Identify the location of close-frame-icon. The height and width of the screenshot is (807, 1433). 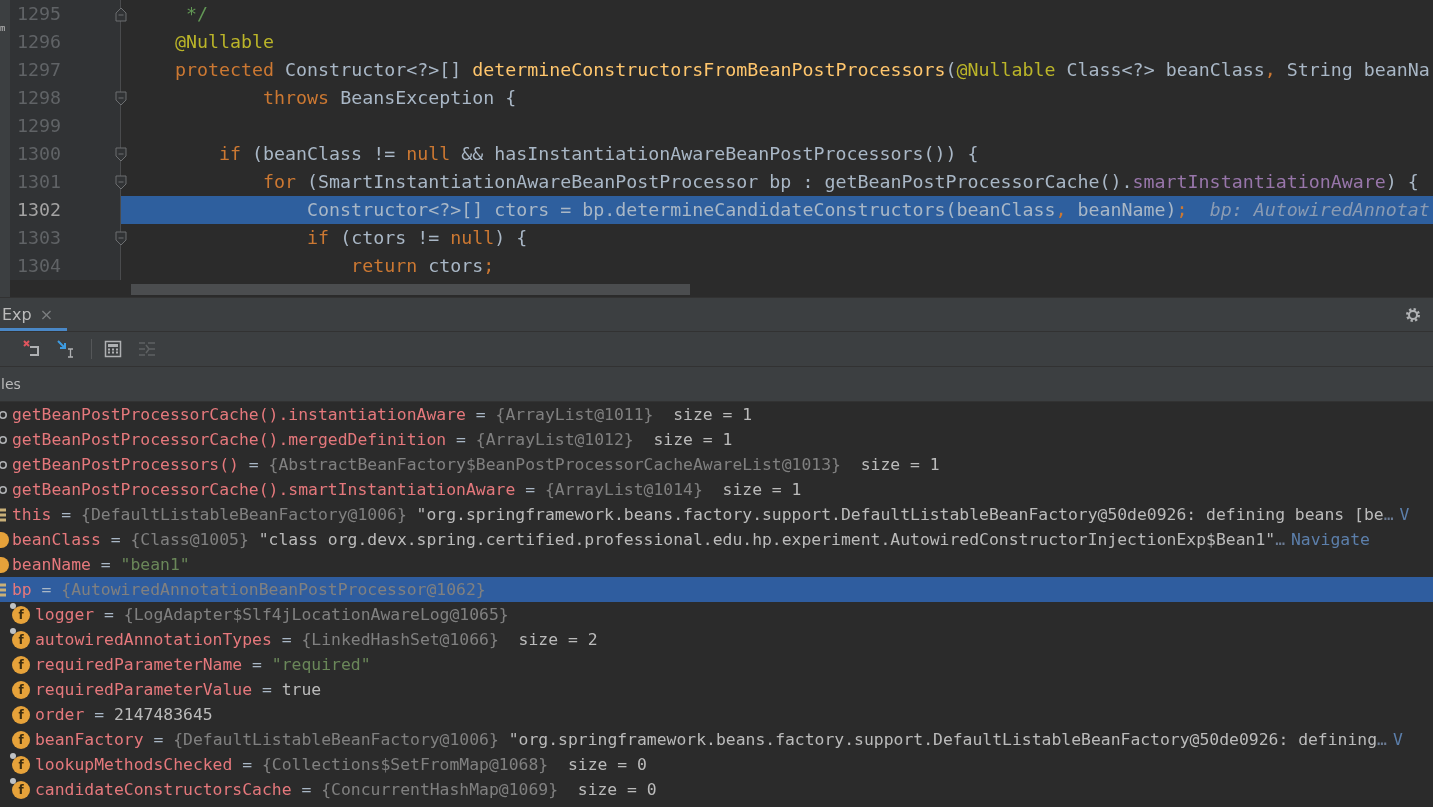
(32, 349).